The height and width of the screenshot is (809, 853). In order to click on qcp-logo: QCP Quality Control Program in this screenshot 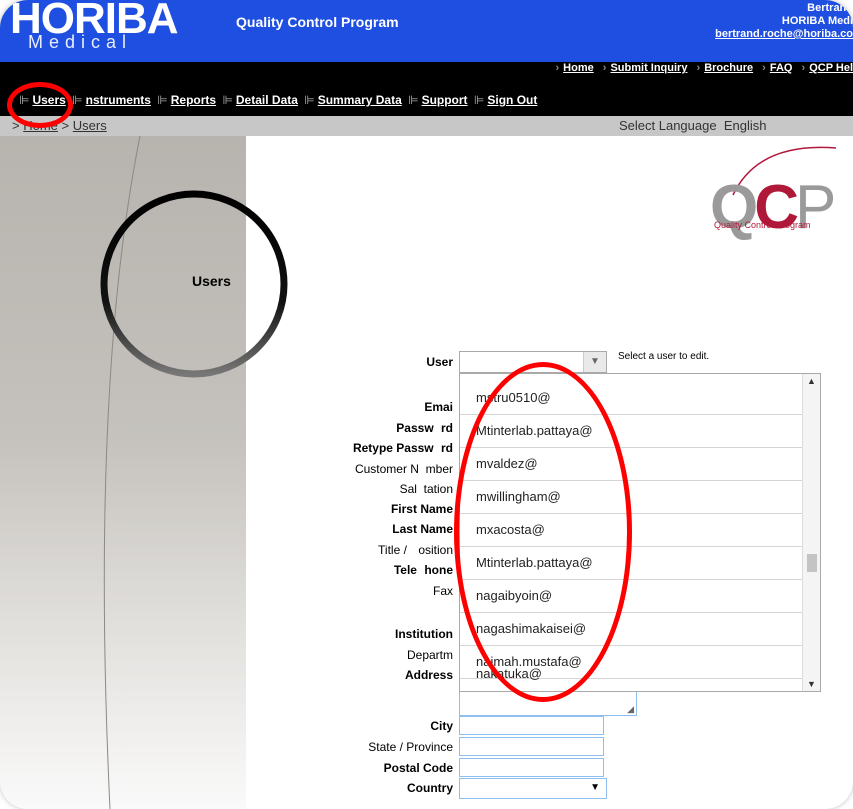, I will do `click(773, 191)`.